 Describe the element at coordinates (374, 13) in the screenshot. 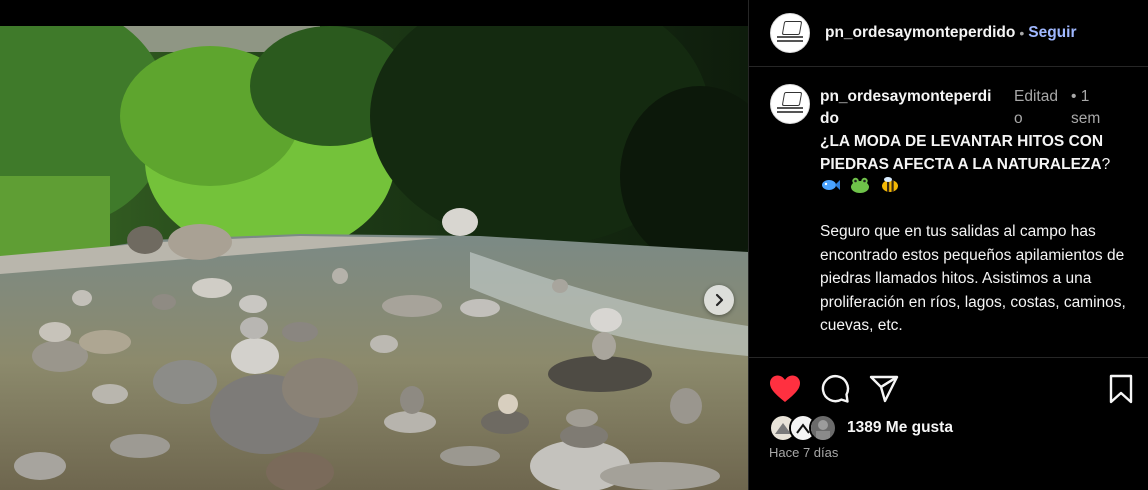

I see `top-bar` at that location.